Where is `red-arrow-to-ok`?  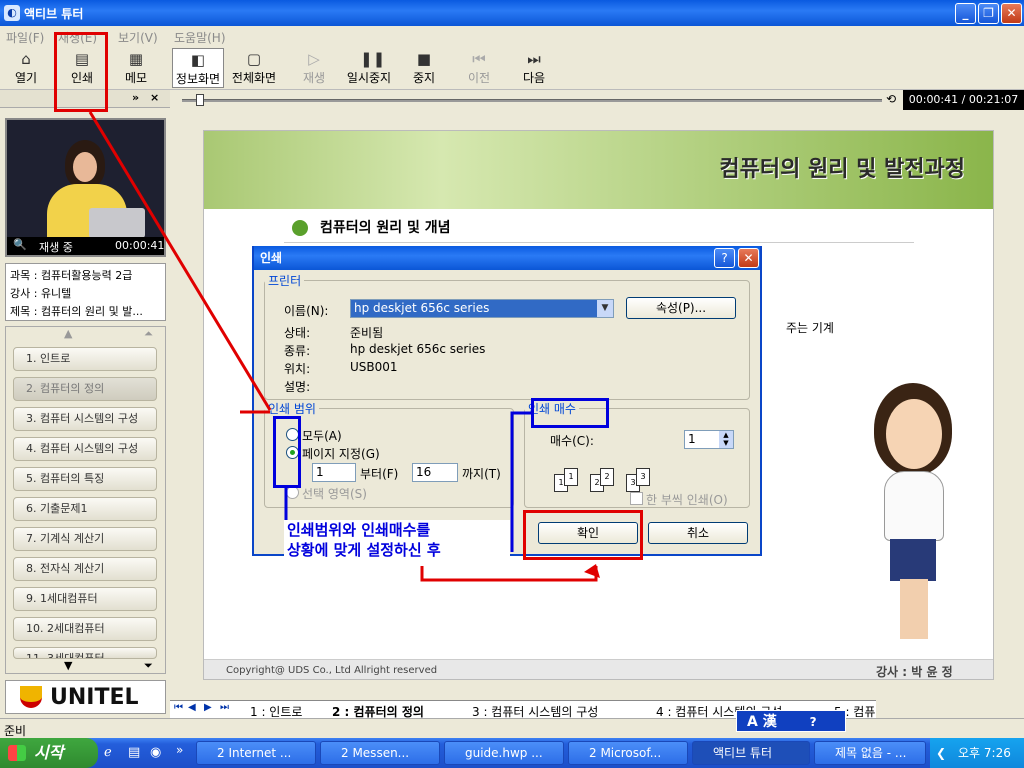
red-arrow-to-ok is located at coordinates (509, 574).